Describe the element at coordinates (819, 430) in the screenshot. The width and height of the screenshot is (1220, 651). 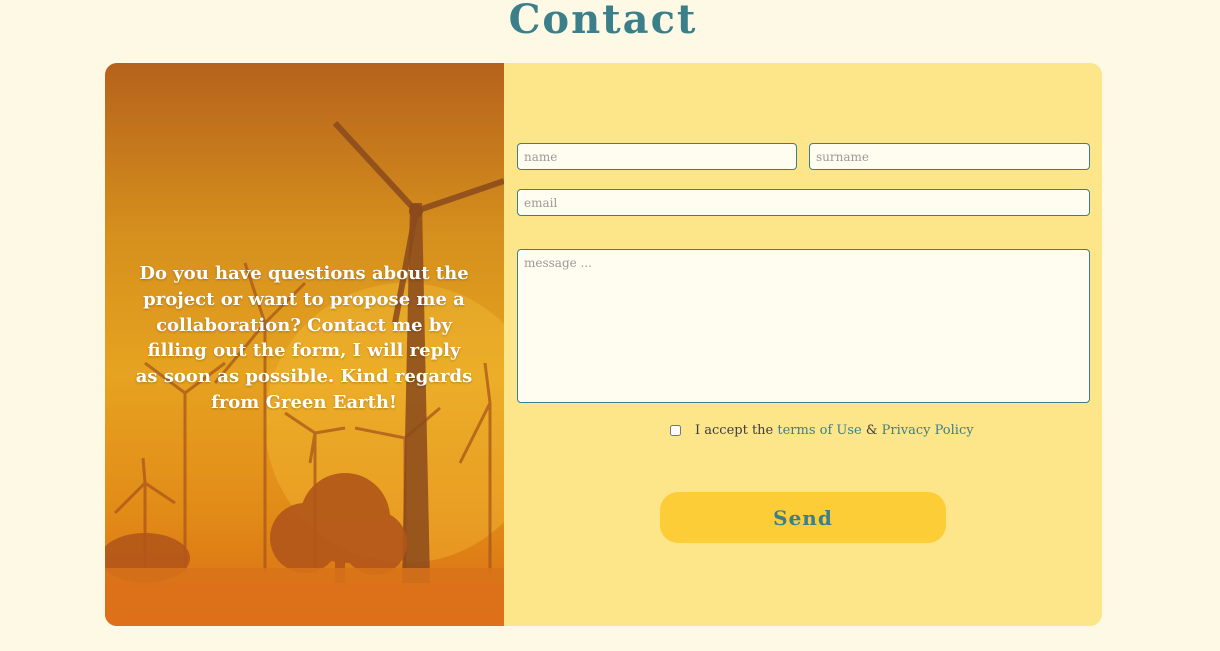
I see `terms-of-use-link: terms of Use` at that location.